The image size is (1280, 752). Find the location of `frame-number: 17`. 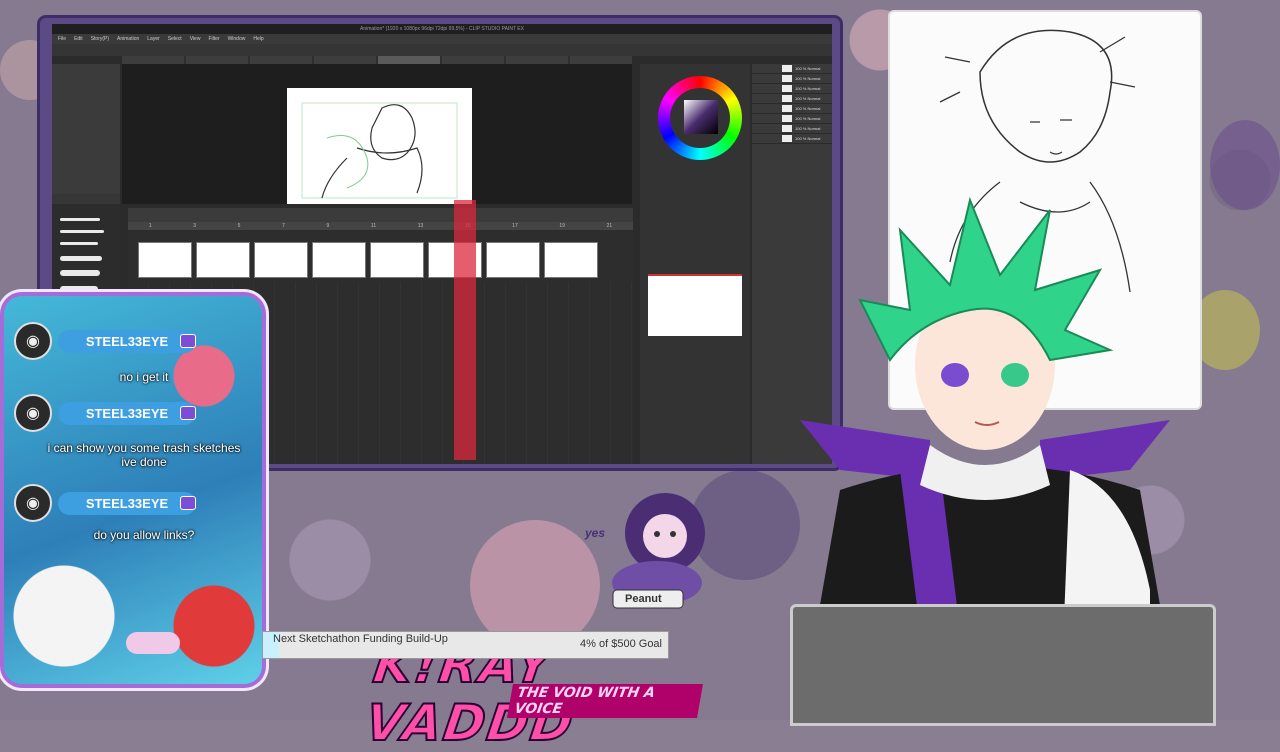

frame-number: 17 is located at coordinates (515, 226).